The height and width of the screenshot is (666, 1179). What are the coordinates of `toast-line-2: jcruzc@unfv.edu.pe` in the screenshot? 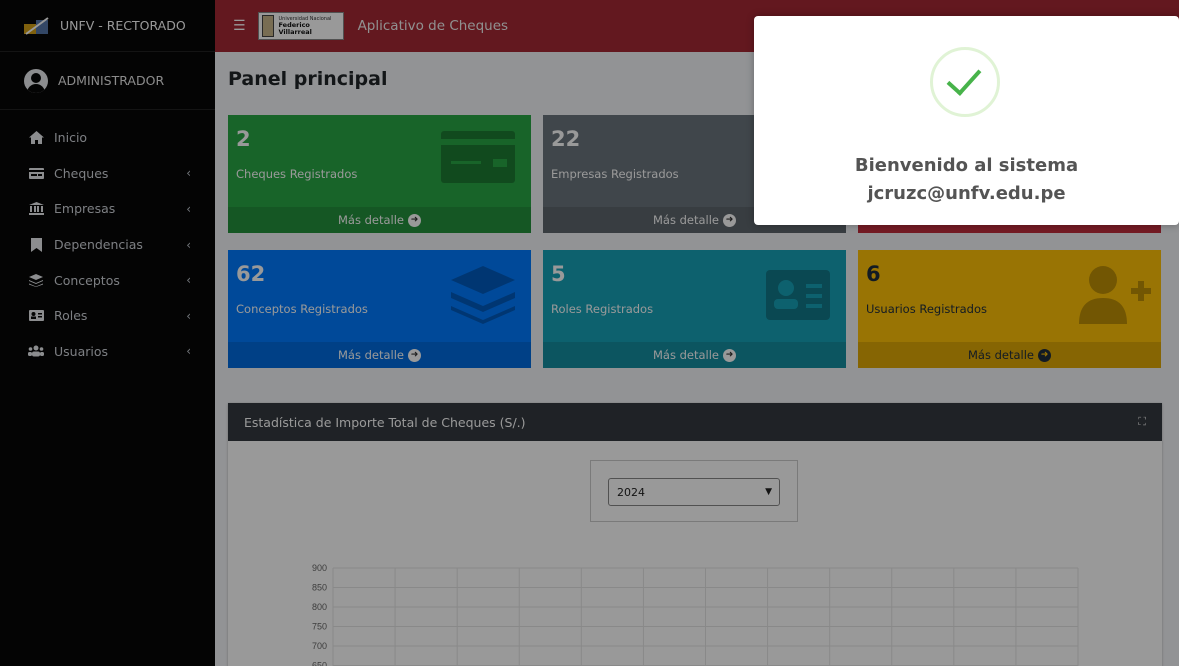 It's located at (966, 193).